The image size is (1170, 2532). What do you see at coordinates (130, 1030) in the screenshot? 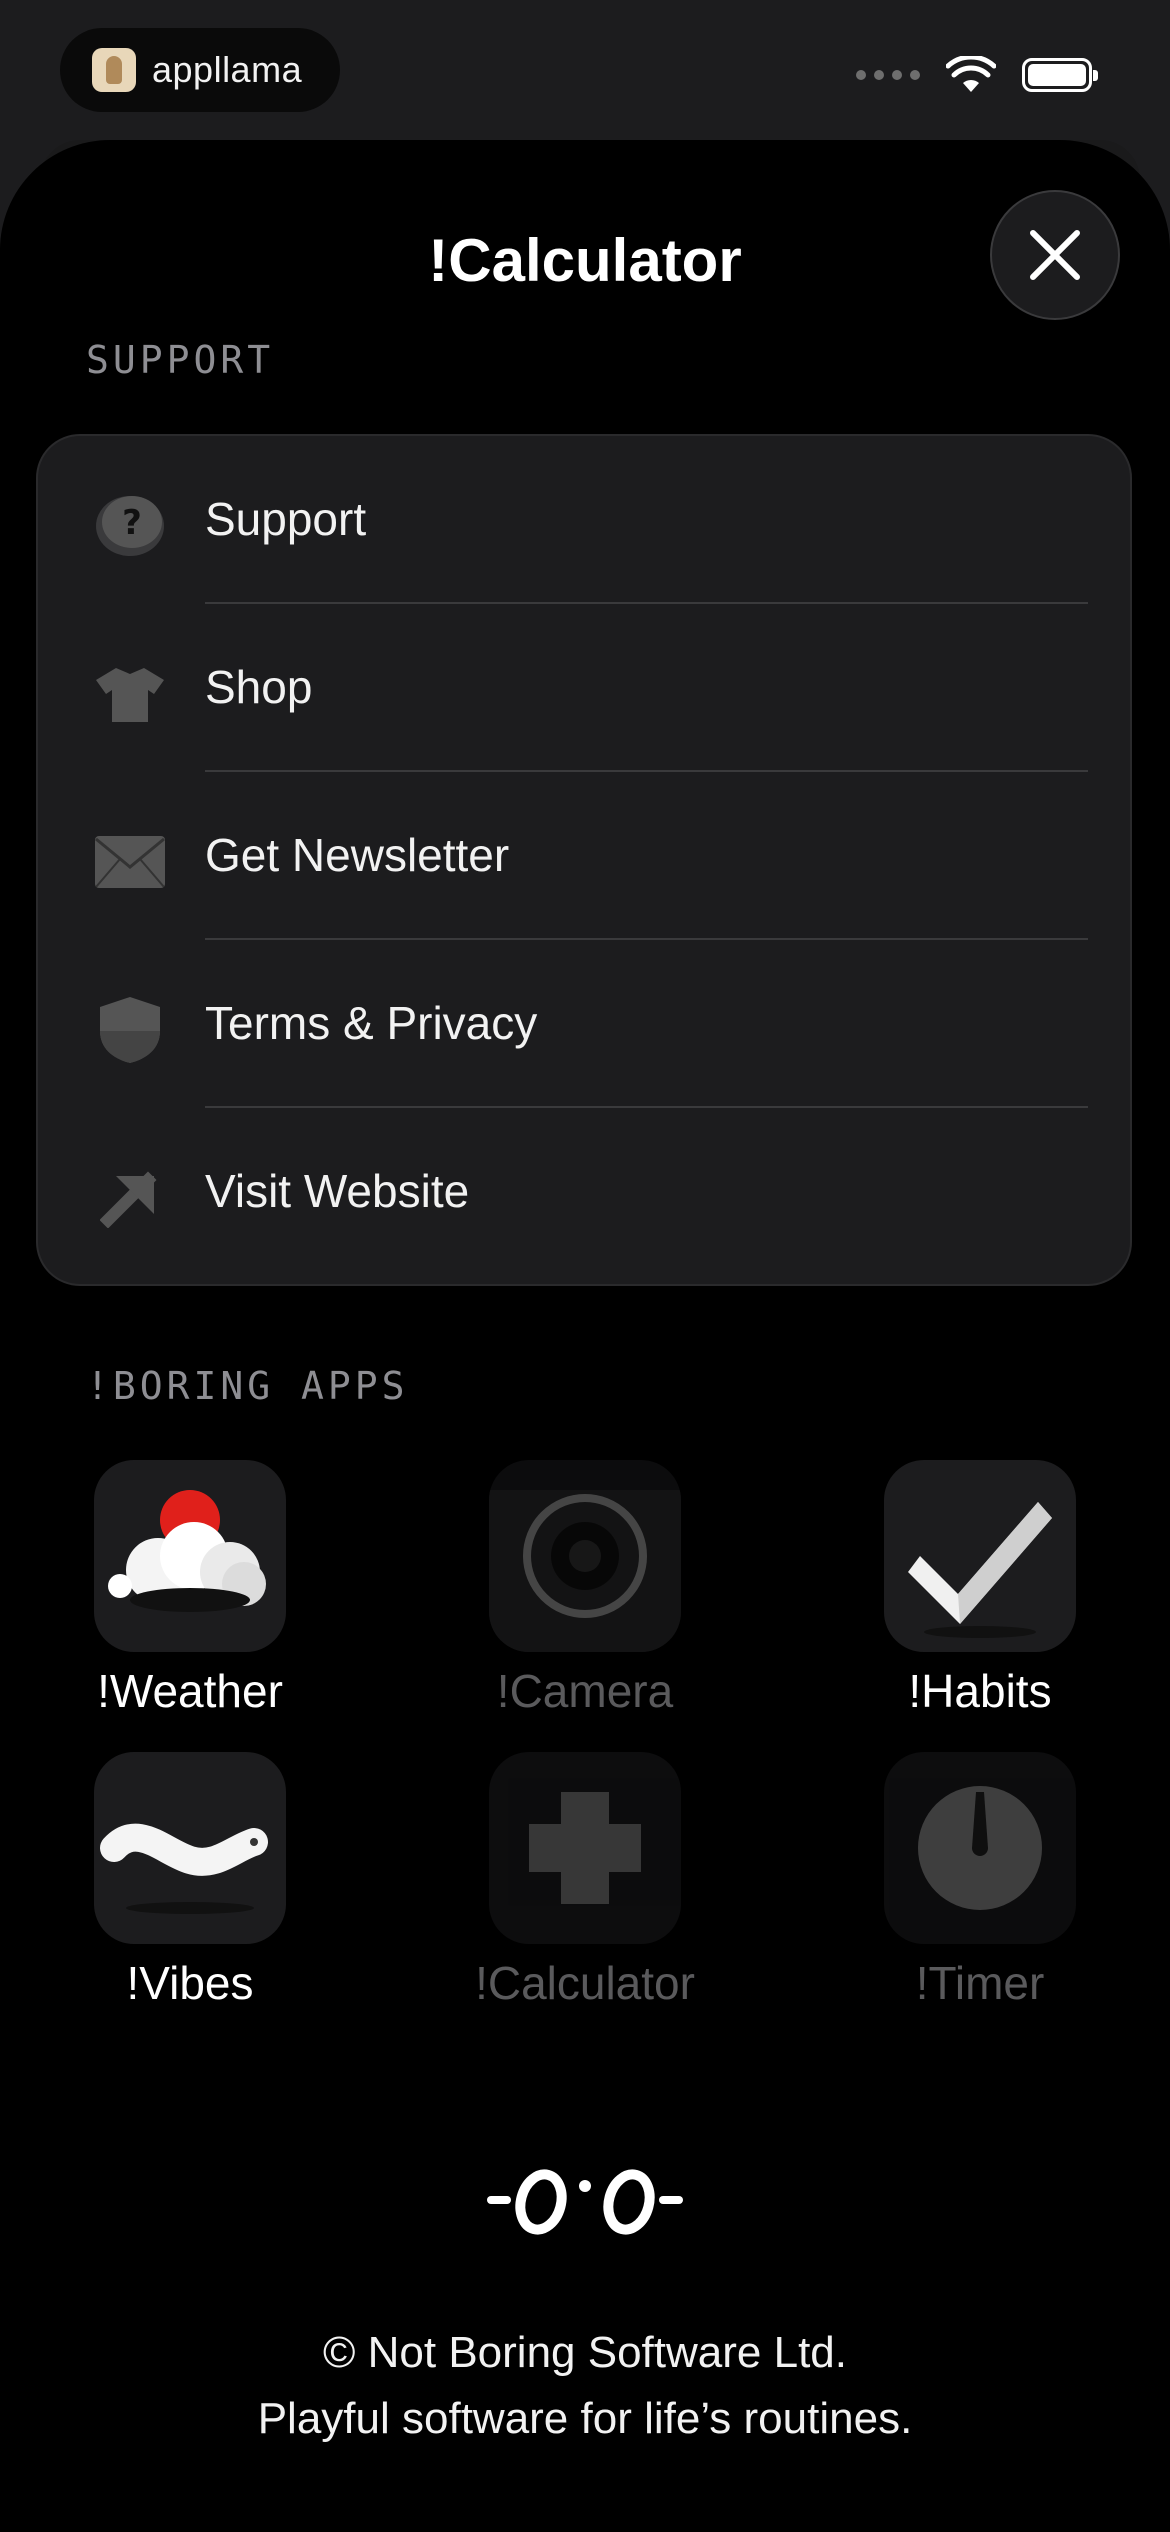
I see `shield-icon` at bounding box center [130, 1030].